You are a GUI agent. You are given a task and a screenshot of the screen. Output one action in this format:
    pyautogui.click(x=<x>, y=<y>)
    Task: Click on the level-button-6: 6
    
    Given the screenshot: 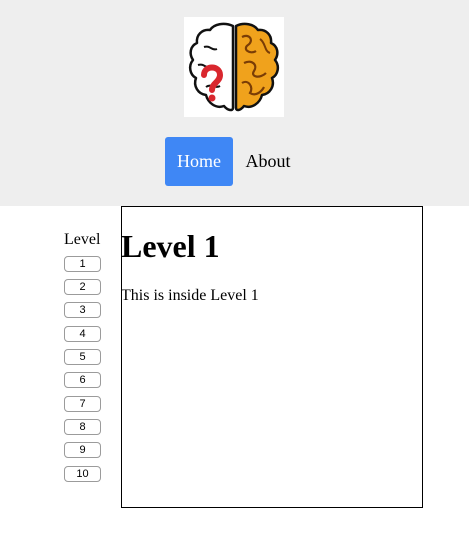 What is the action you would take?
    pyautogui.click(x=82, y=380)
    